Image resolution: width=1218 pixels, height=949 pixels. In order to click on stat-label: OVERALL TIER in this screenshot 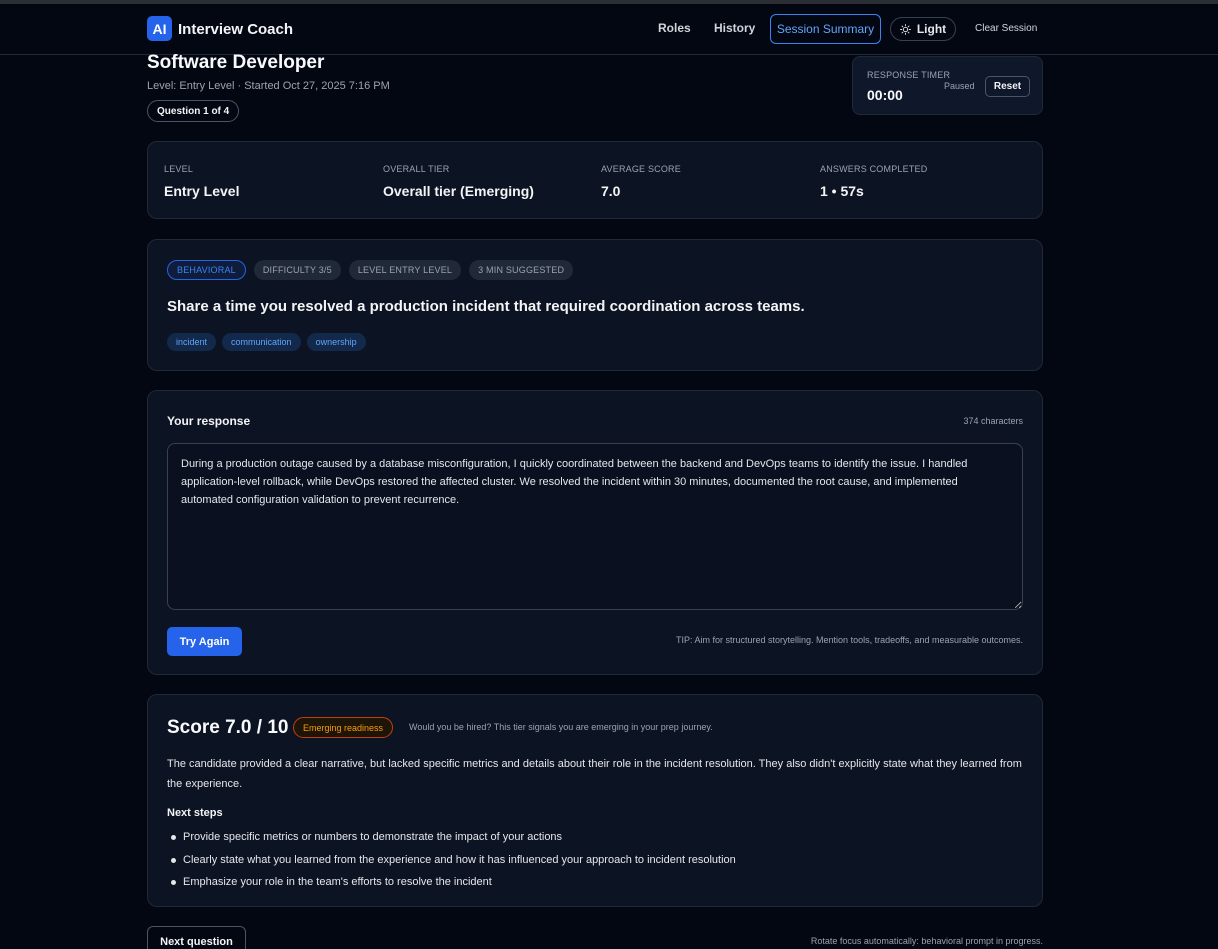, I will do `click(416, 169)`.